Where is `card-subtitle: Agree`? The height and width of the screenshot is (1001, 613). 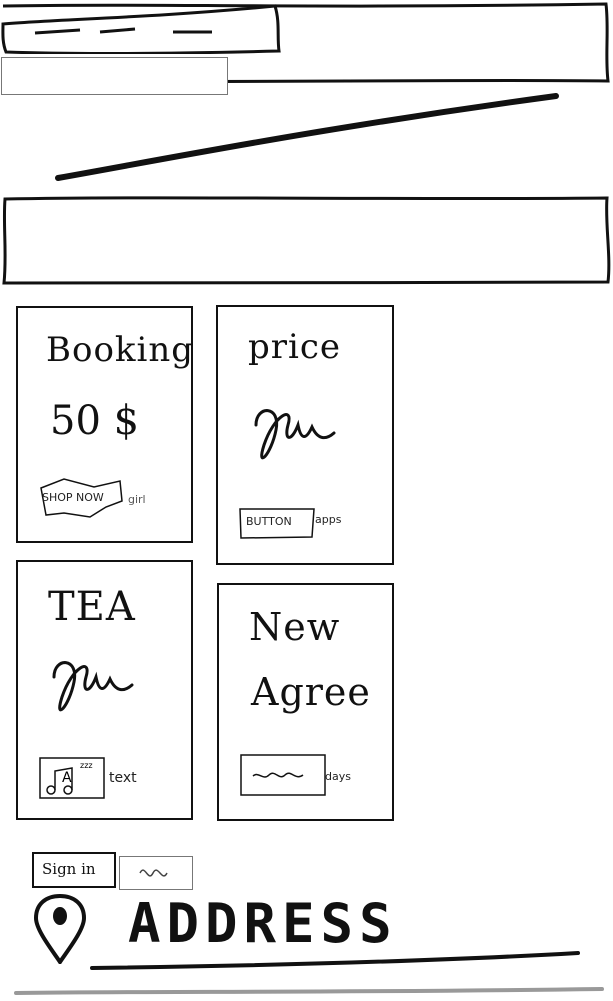
card-subtitle: Agree is located at coordinates (311, 692).